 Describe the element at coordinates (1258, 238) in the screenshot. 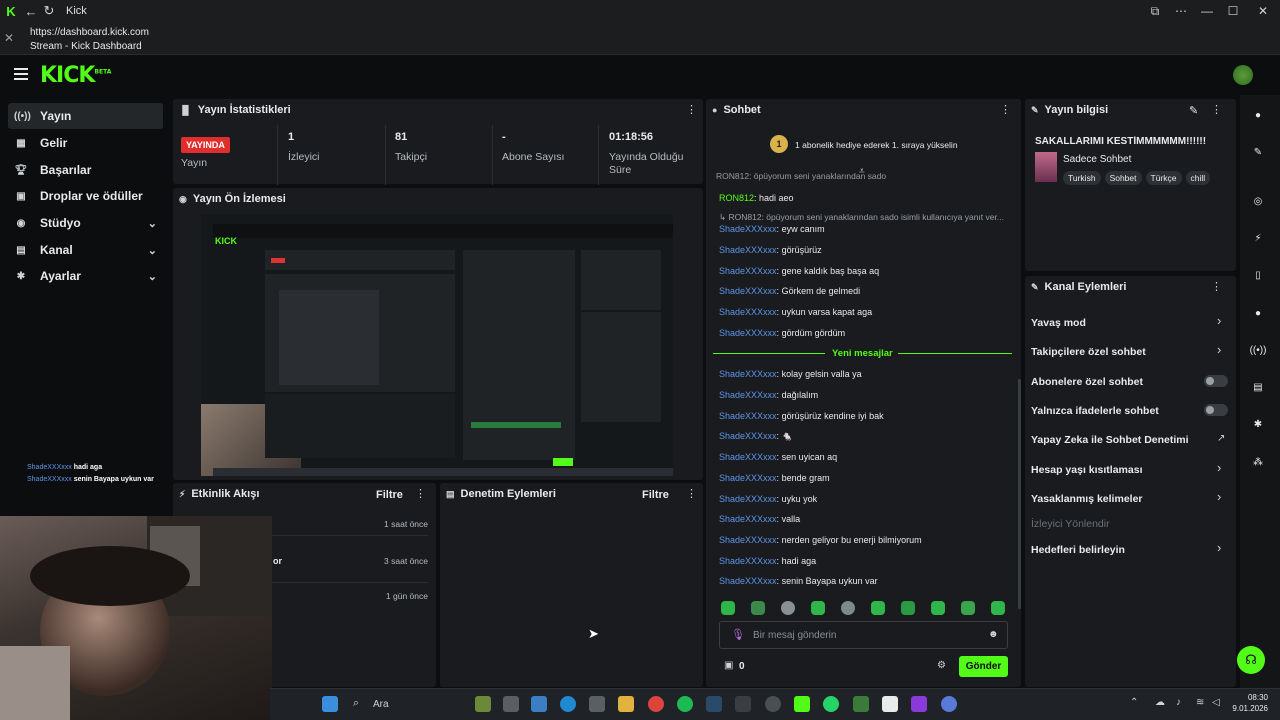

I see `bolt-icon: ⚡︎` at that location.